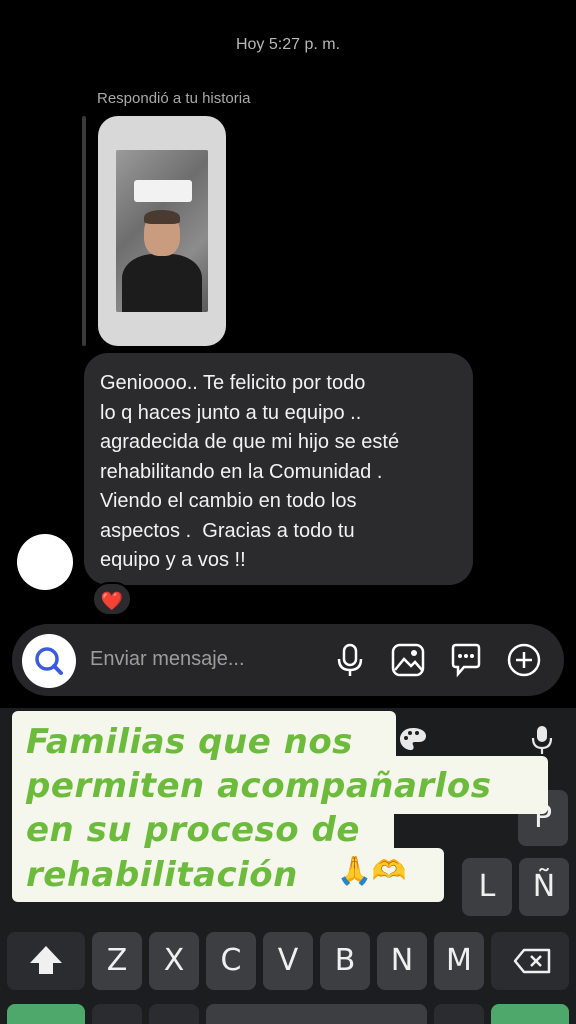 Image resolution: width=576 pixels, height=1024 pixels. I want to click on backspace-icon, so click(532, 961).